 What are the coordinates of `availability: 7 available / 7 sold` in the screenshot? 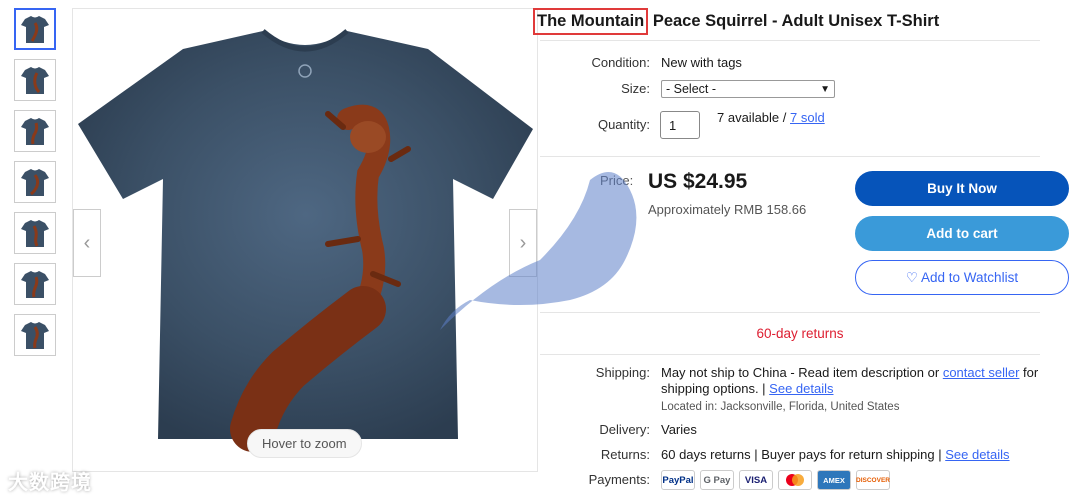 It's located at (771, 117).